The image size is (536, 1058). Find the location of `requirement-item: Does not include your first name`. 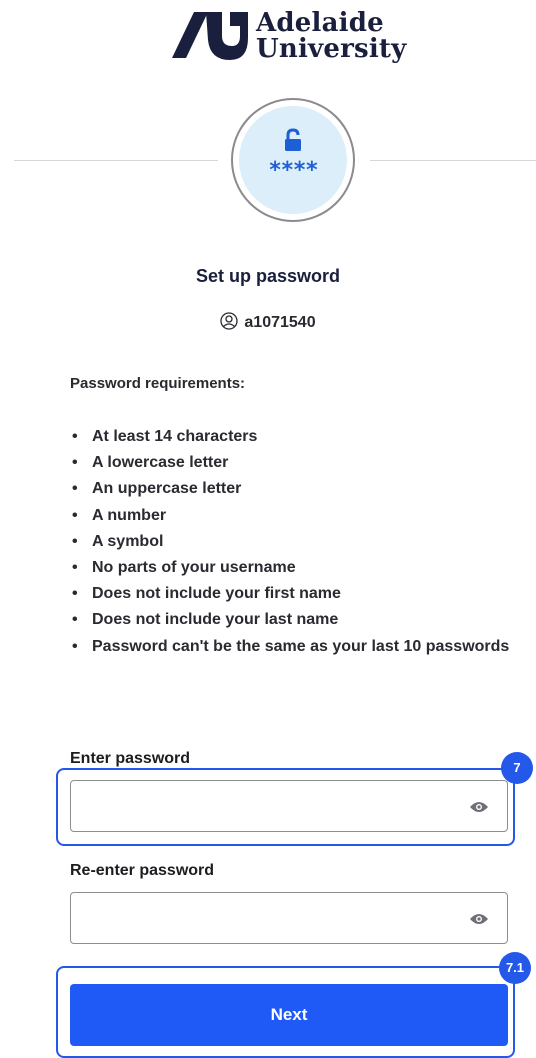

requirement-item: Does not include your first name is located at coordinates (295, 594).